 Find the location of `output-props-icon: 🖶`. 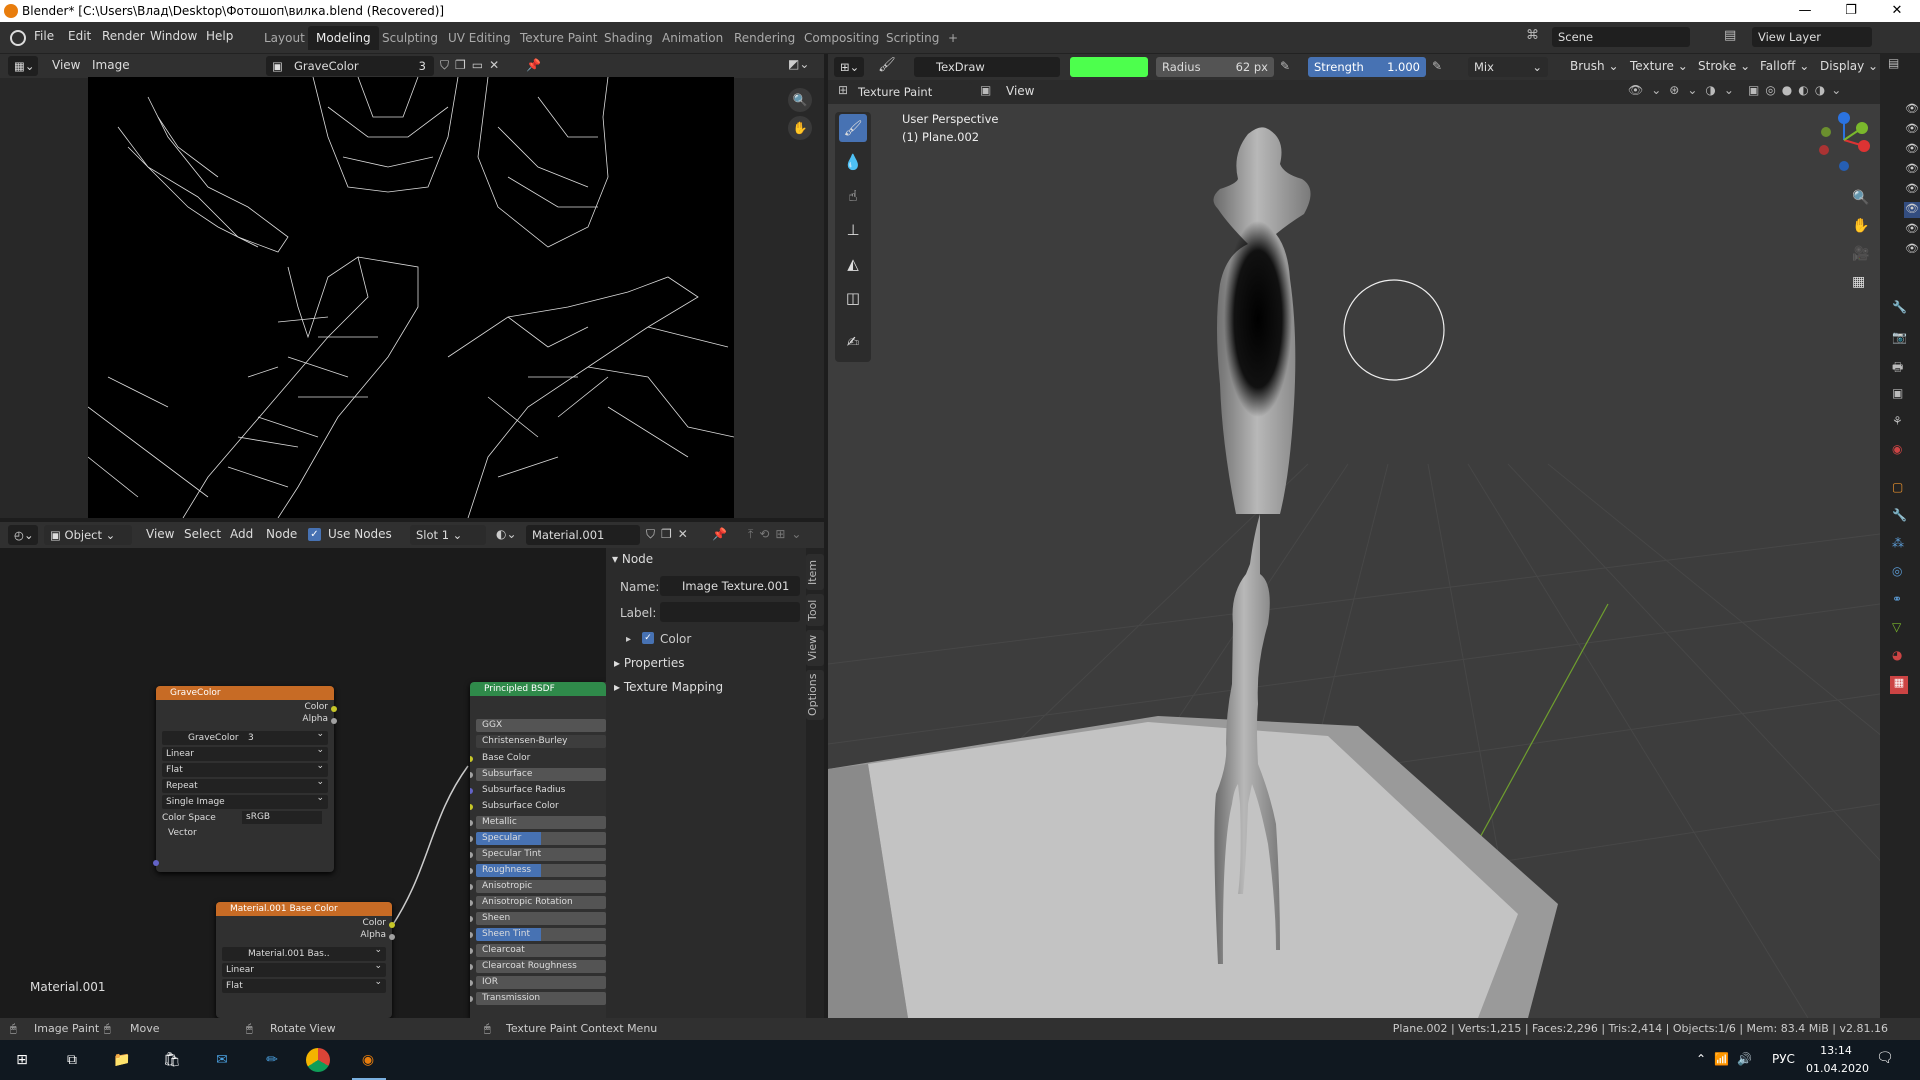

output-props-icon: 🖶 is located at coordinates (1897, 368).